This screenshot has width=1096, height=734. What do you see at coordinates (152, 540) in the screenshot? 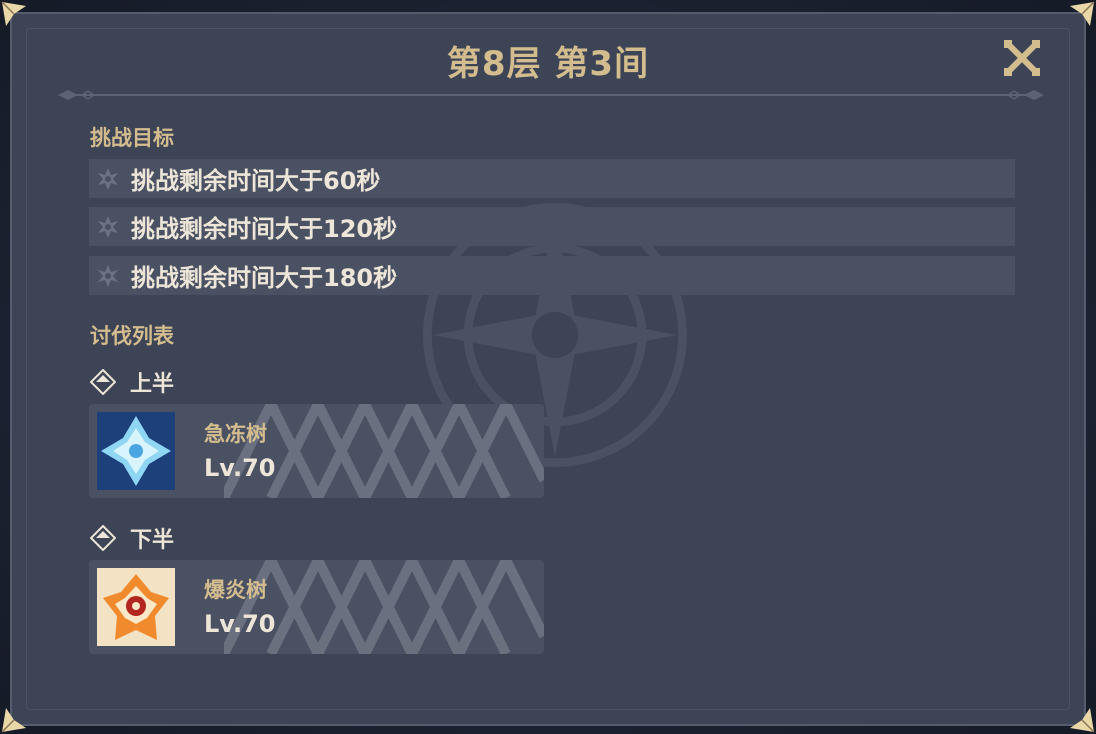
I see `second-half-text: 下半` at bounding box center [152, 540].